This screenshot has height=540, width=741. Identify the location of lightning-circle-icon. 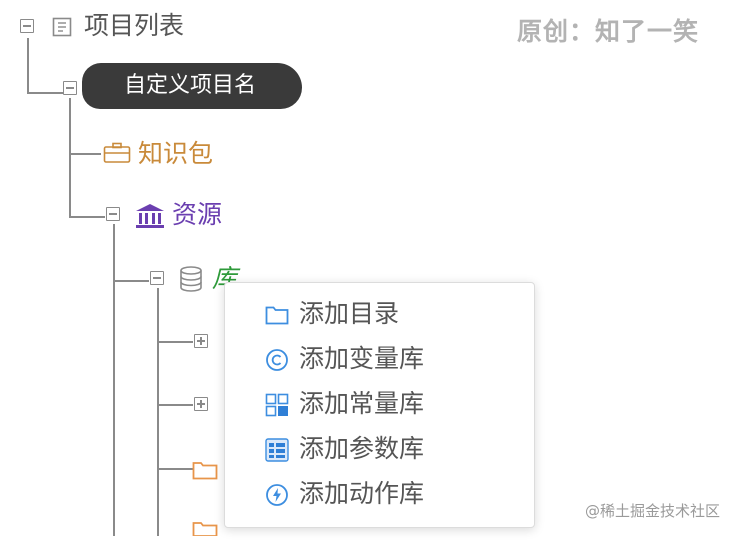
(277, 495).